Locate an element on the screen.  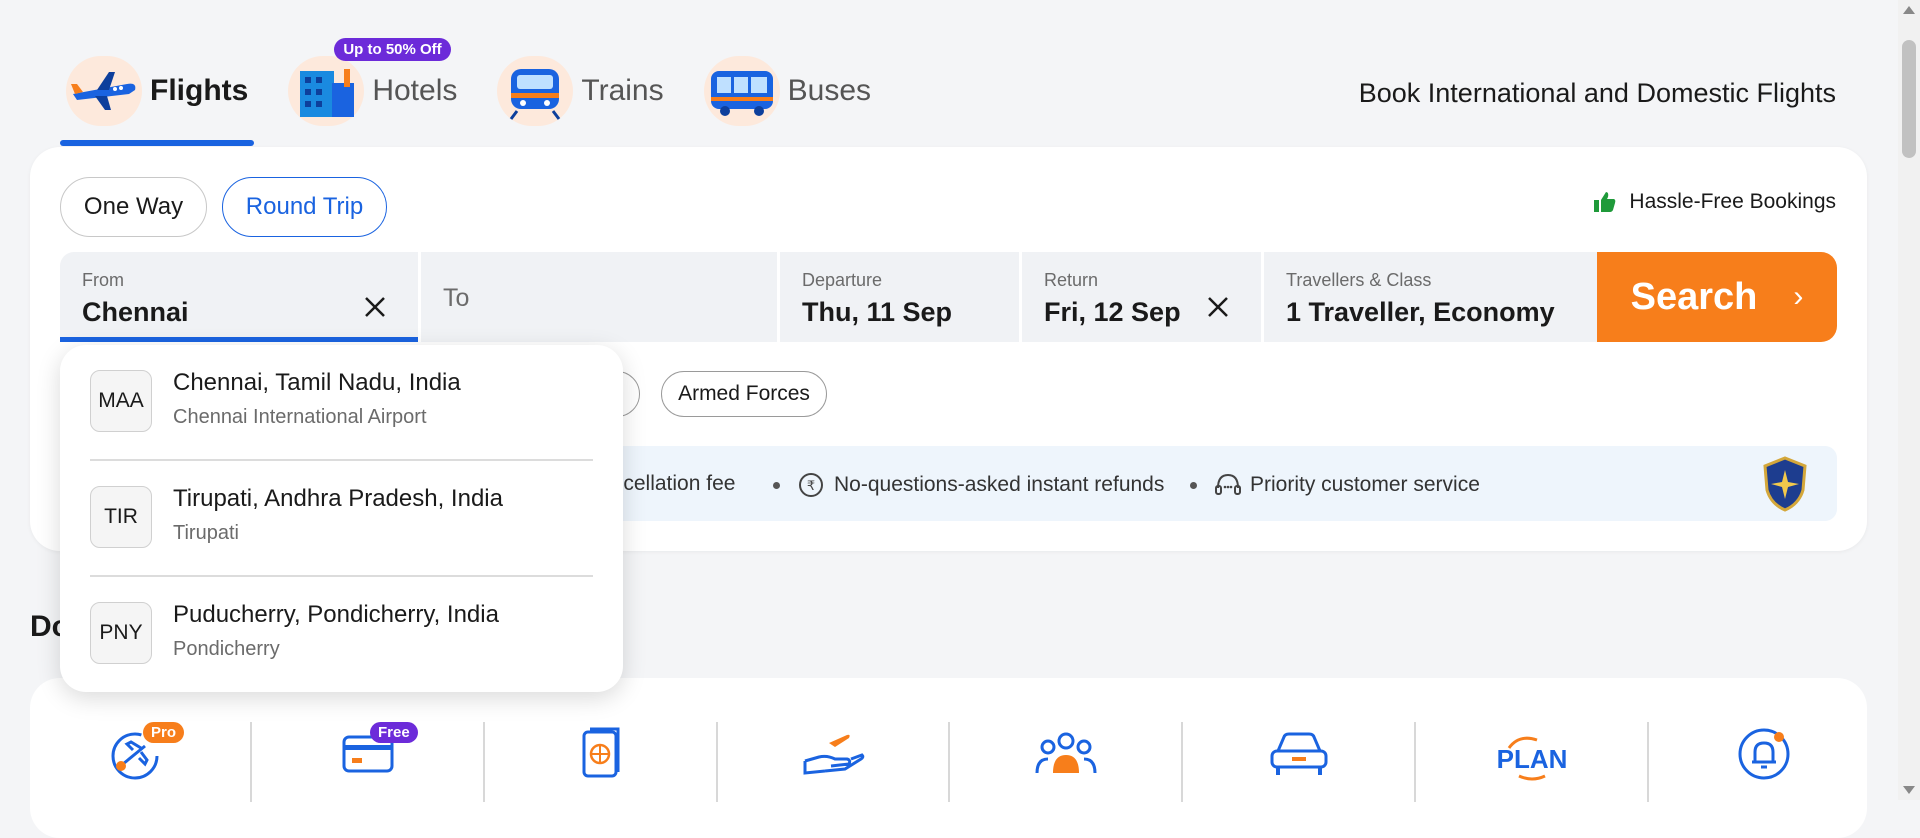
benefit-priority: Priority customer service is located at coordinates (1347, 485).